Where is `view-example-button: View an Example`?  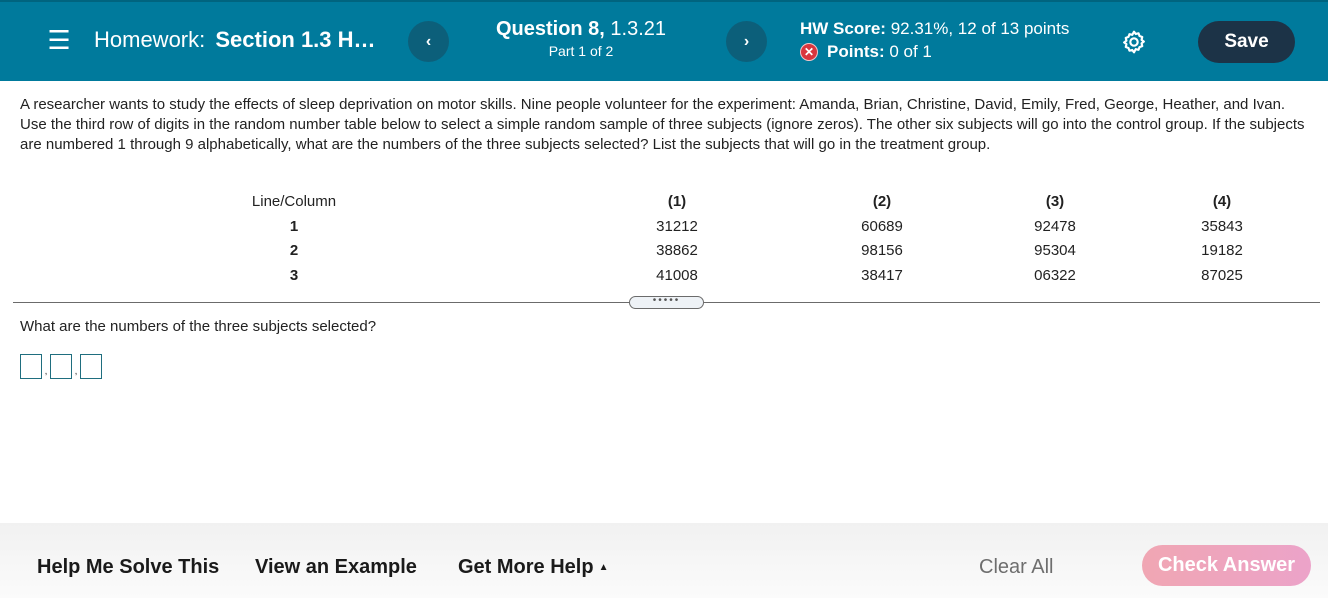
view-example-button: View an Example is located at coordinates (336, 567).